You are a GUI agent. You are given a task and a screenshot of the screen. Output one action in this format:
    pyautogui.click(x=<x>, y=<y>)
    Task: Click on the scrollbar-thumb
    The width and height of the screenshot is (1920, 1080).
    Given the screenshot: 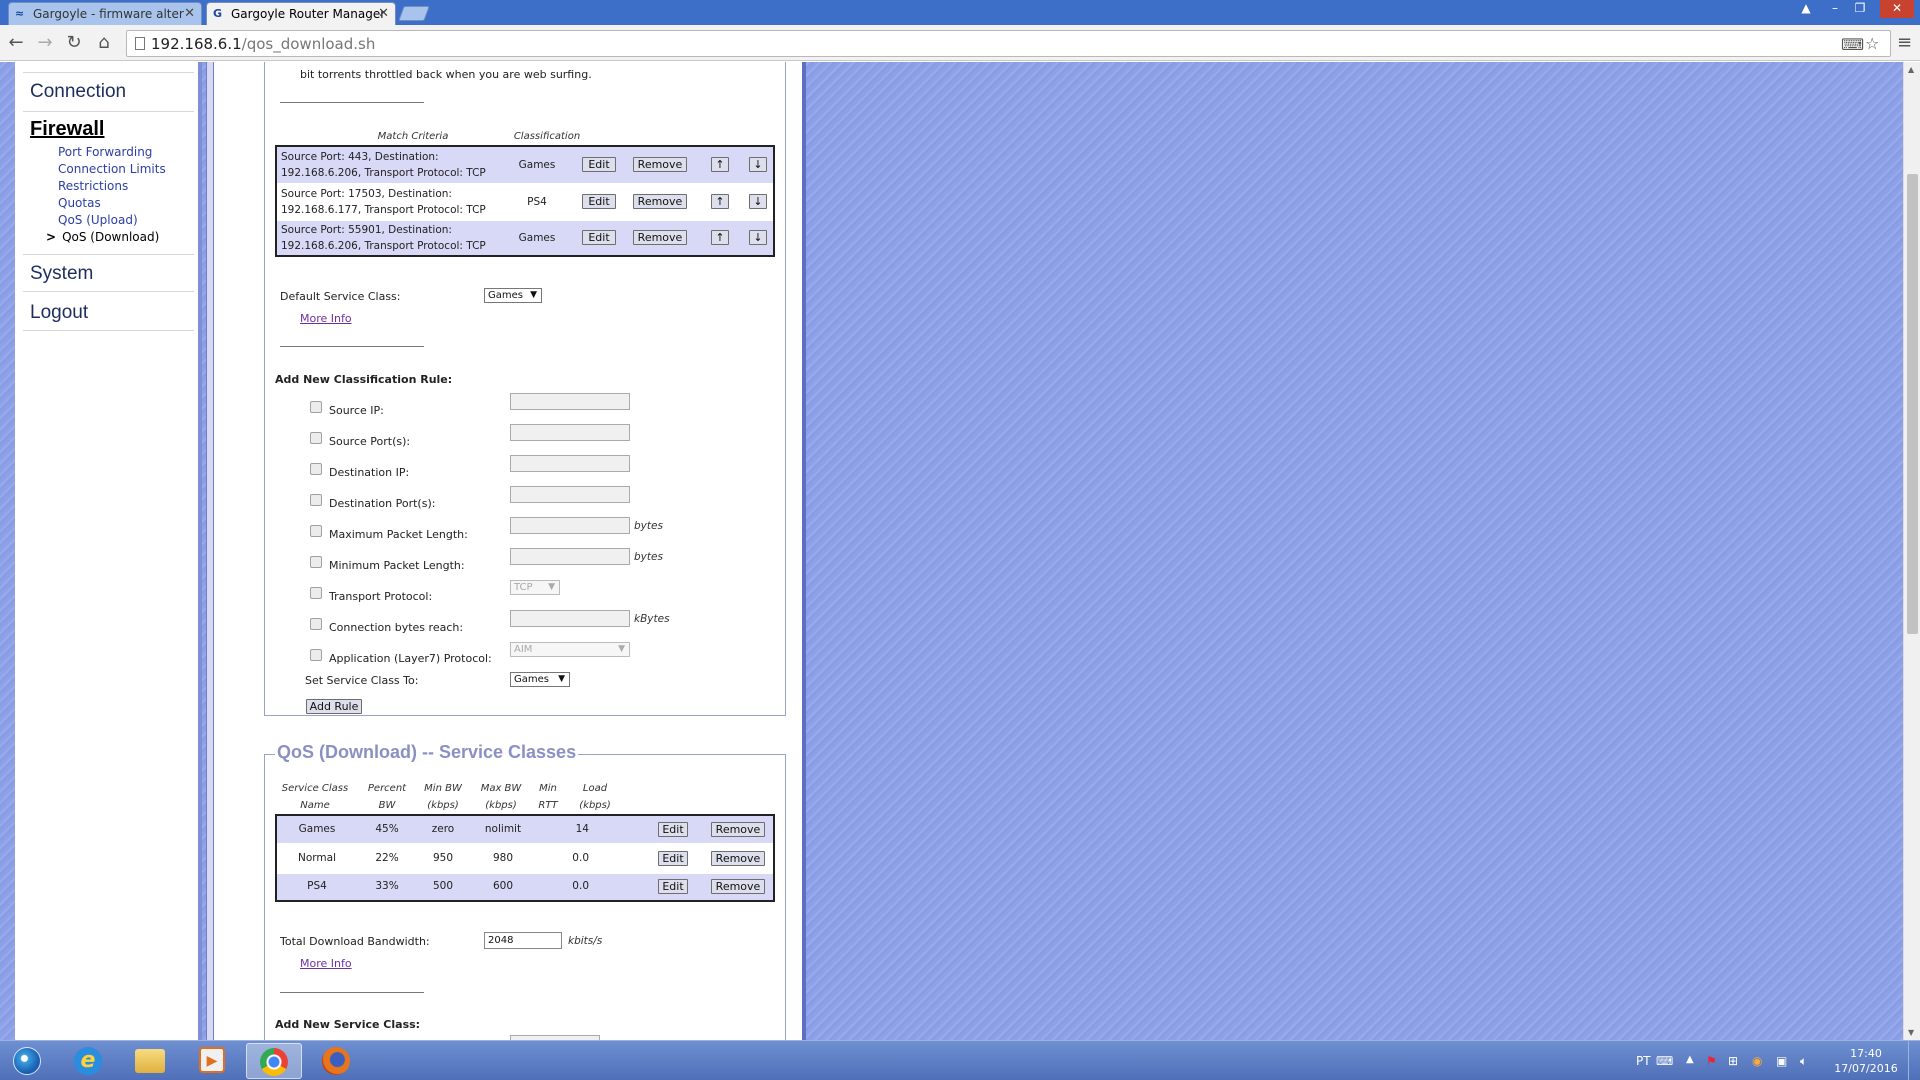 What is the action you would take?
    pyautogui.click(x=1912, y=404)
    